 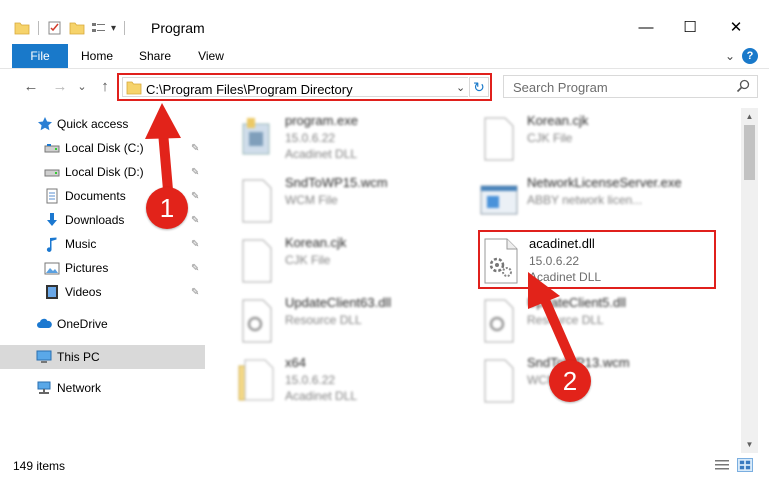 I want to click on up-button: ↑, so click(x=105, y=86).